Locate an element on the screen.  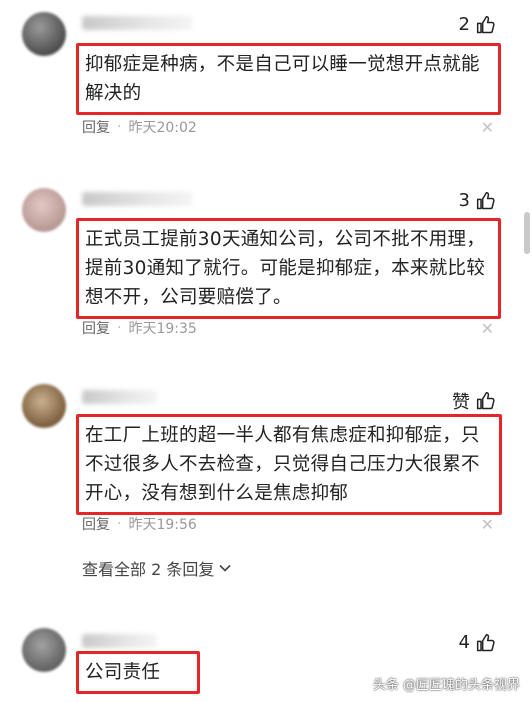
scrollbar-thumb is located at coordinates (527, 233).